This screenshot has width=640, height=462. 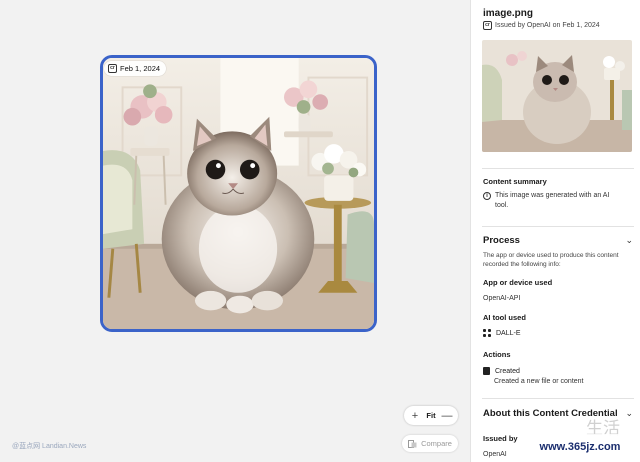 I want to click on compare-button: Compare, so click(x=430, y=443).